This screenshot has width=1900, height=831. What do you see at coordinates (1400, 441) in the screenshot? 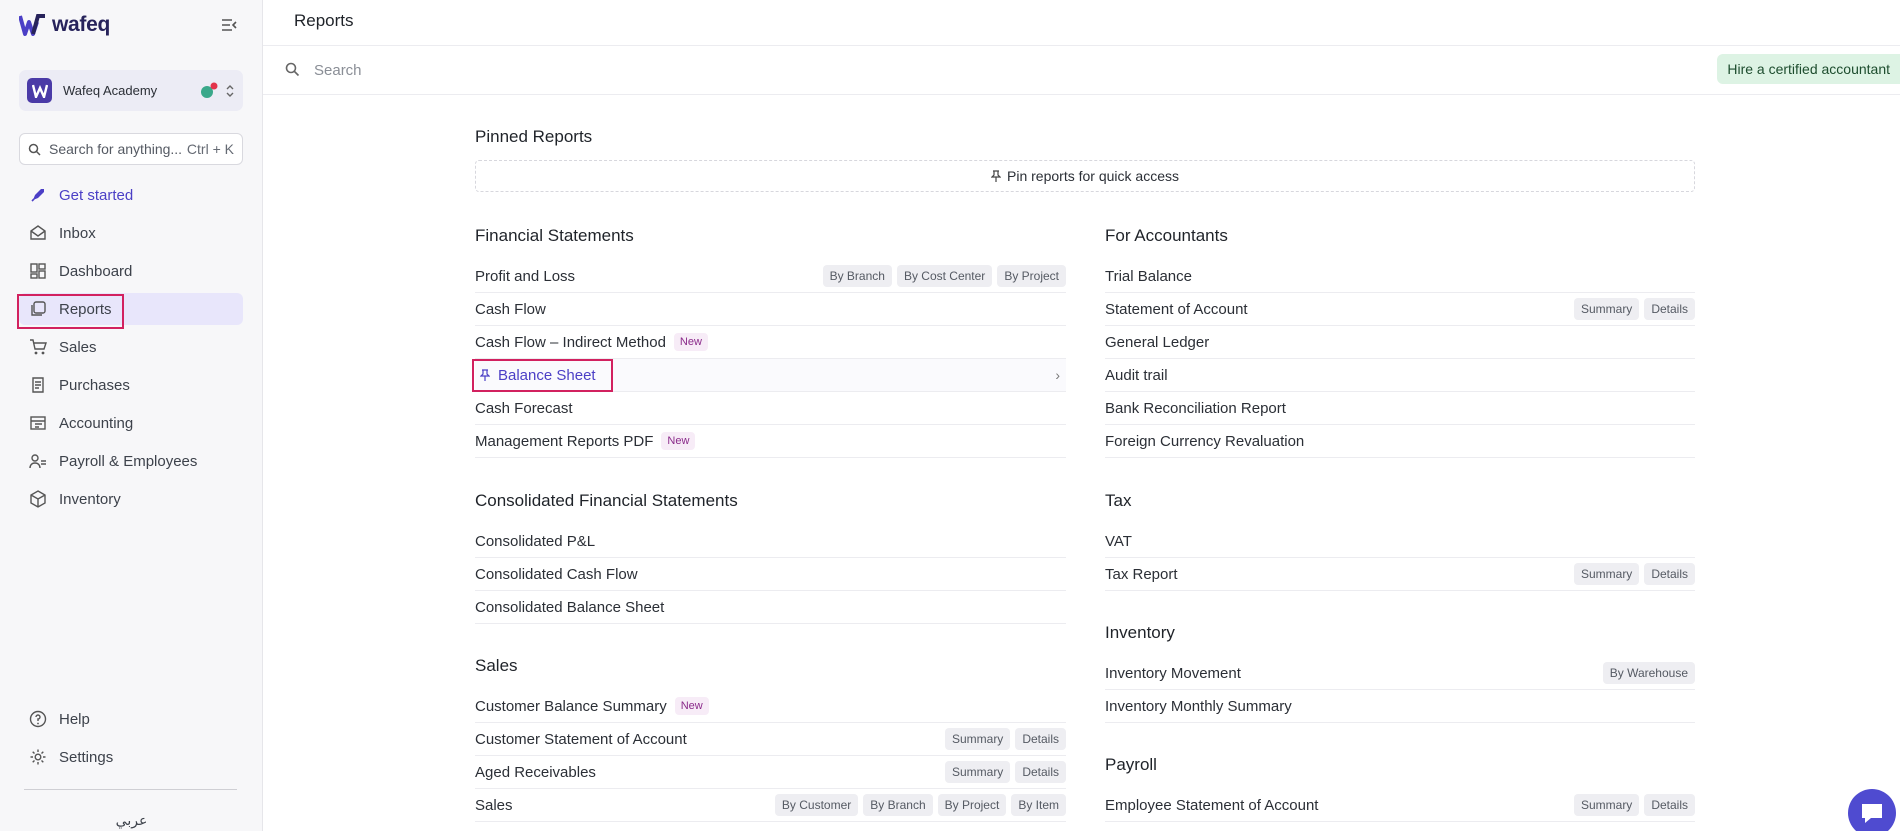
I see `report-row-fx-revaluation: Foreign Currency Revaluation` at bounding box center [1400, 441].